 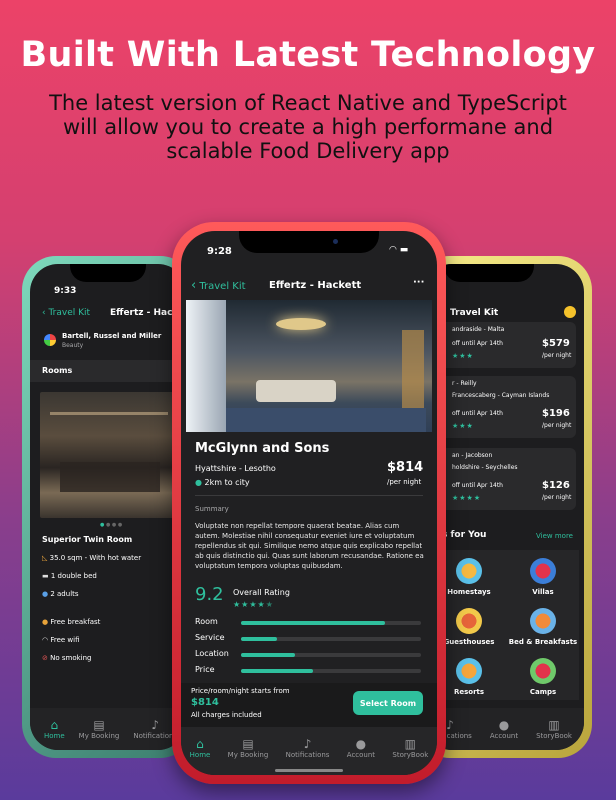 I want to click on summary-label: Summary, so click(x=212, y=509).